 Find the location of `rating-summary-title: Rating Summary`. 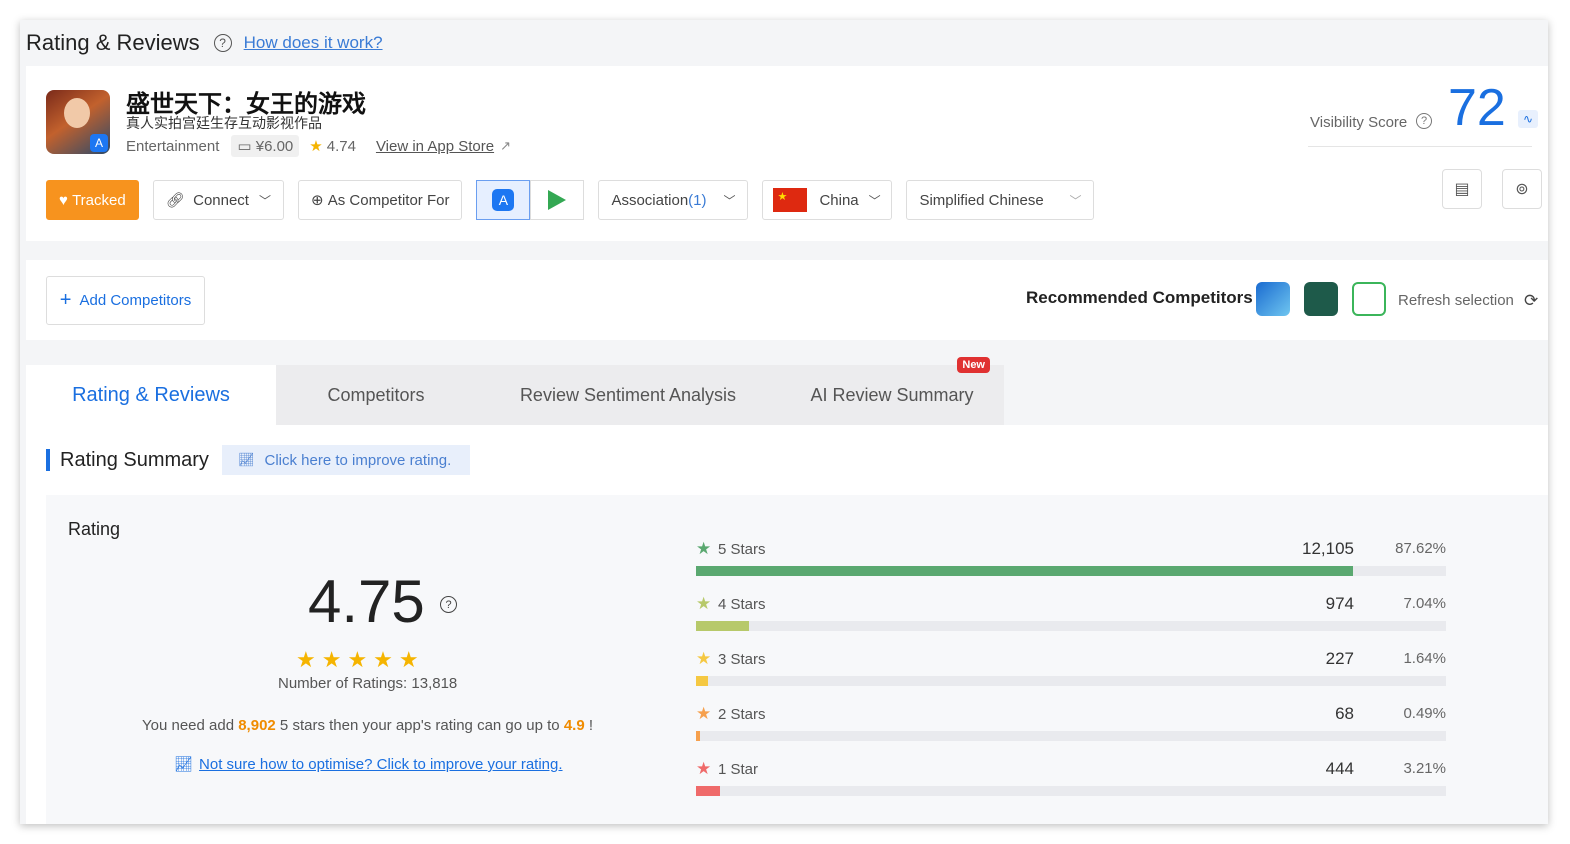

rating-summary-title: Rating Summary is located at coordinates (127, 460).